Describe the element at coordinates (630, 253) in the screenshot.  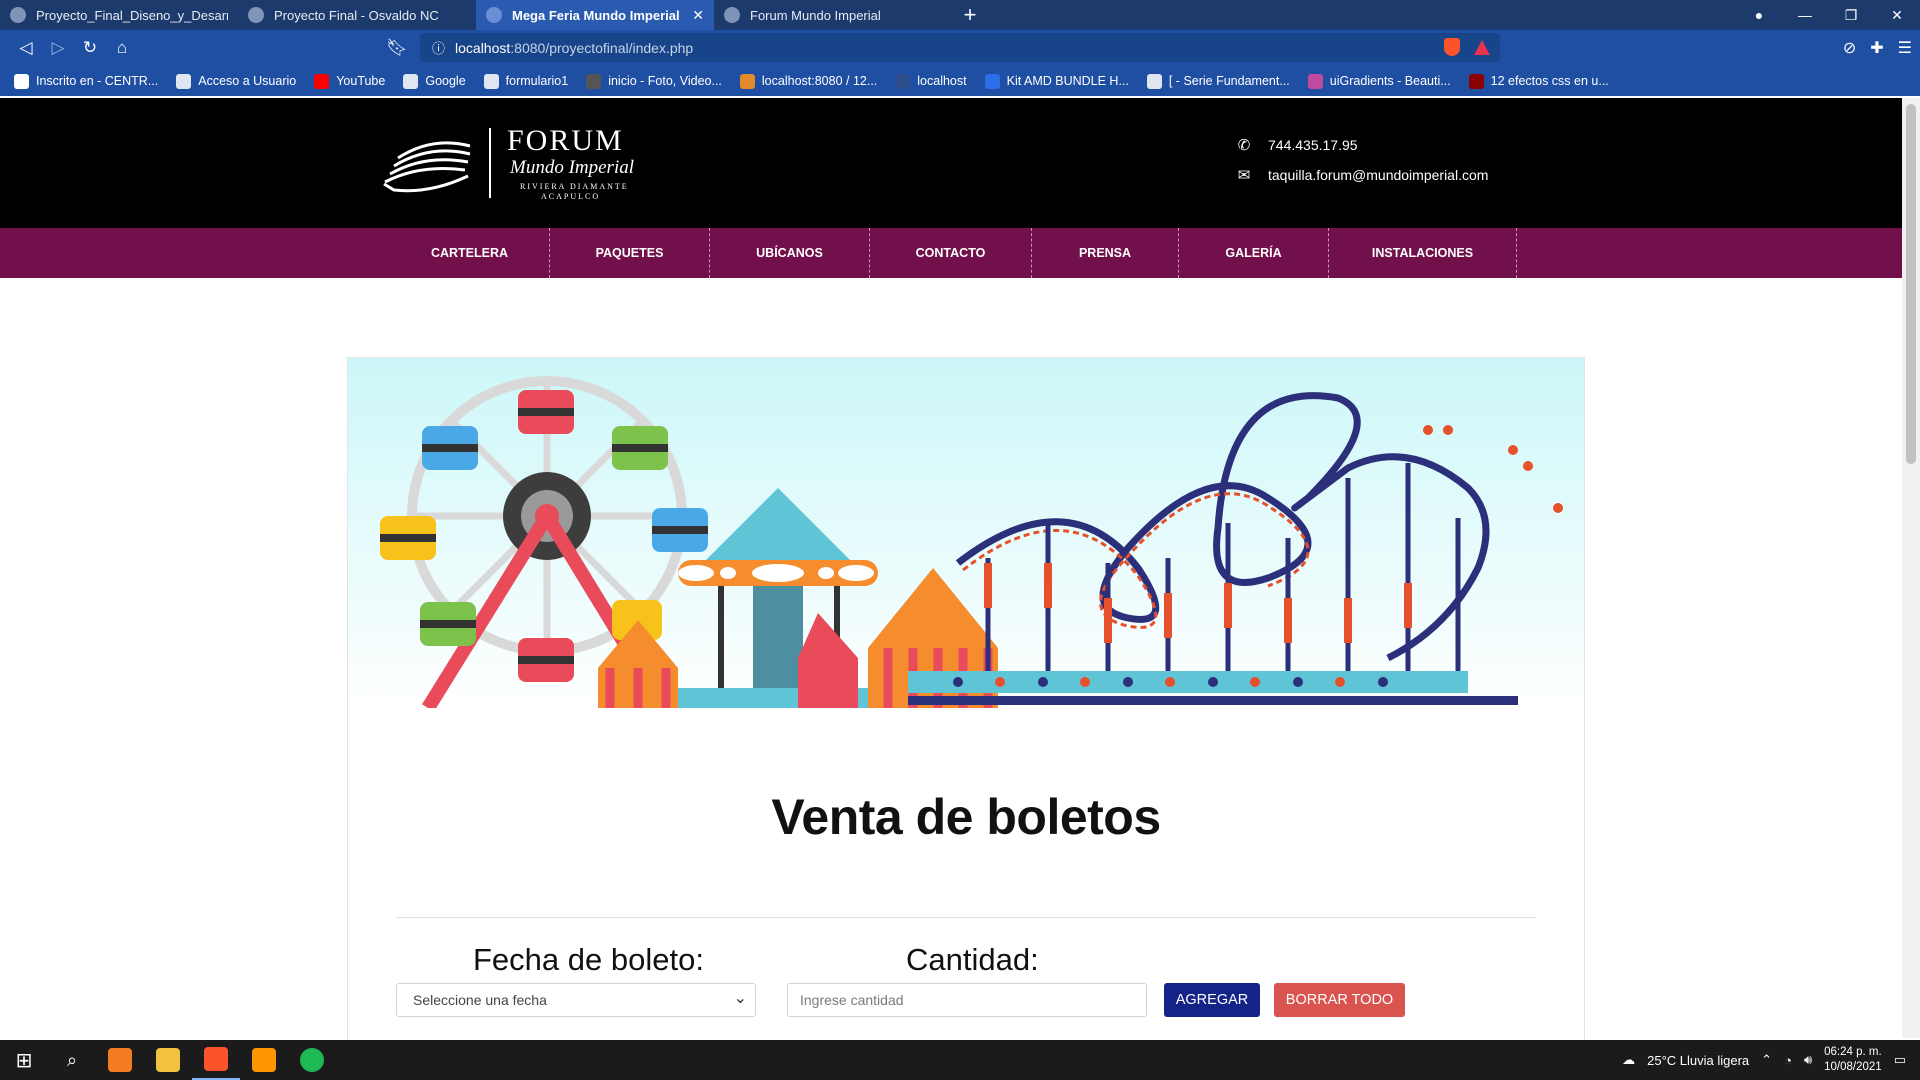
I see `menu-item-paquetes: PAQUETES` at that location.